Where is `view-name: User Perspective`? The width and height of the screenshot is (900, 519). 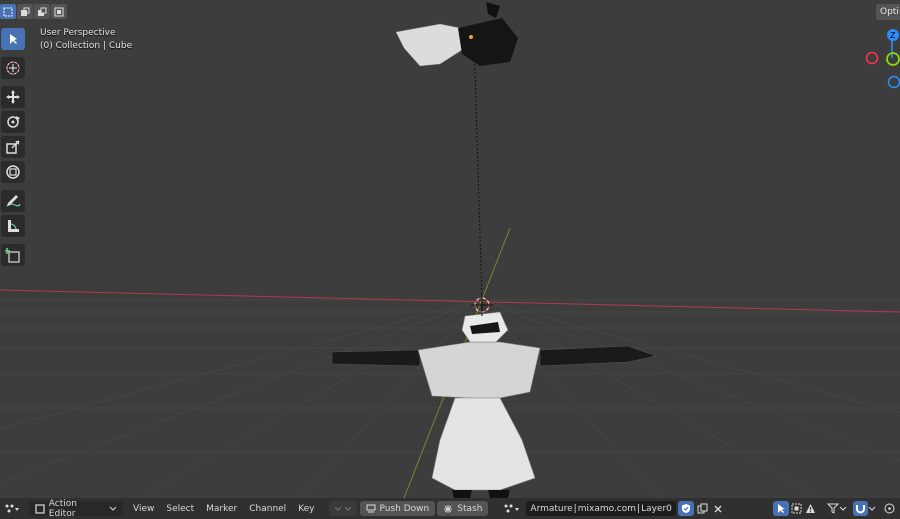
view-name: User Perspective is located at coordinates (78, 33).